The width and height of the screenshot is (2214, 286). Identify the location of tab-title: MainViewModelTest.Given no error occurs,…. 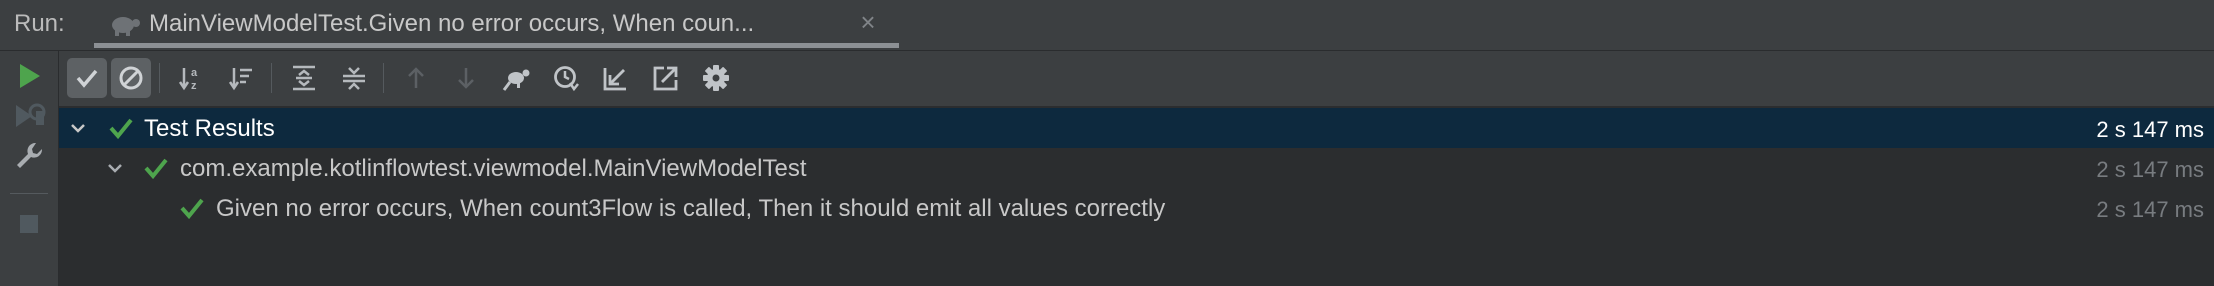
(452, 23).